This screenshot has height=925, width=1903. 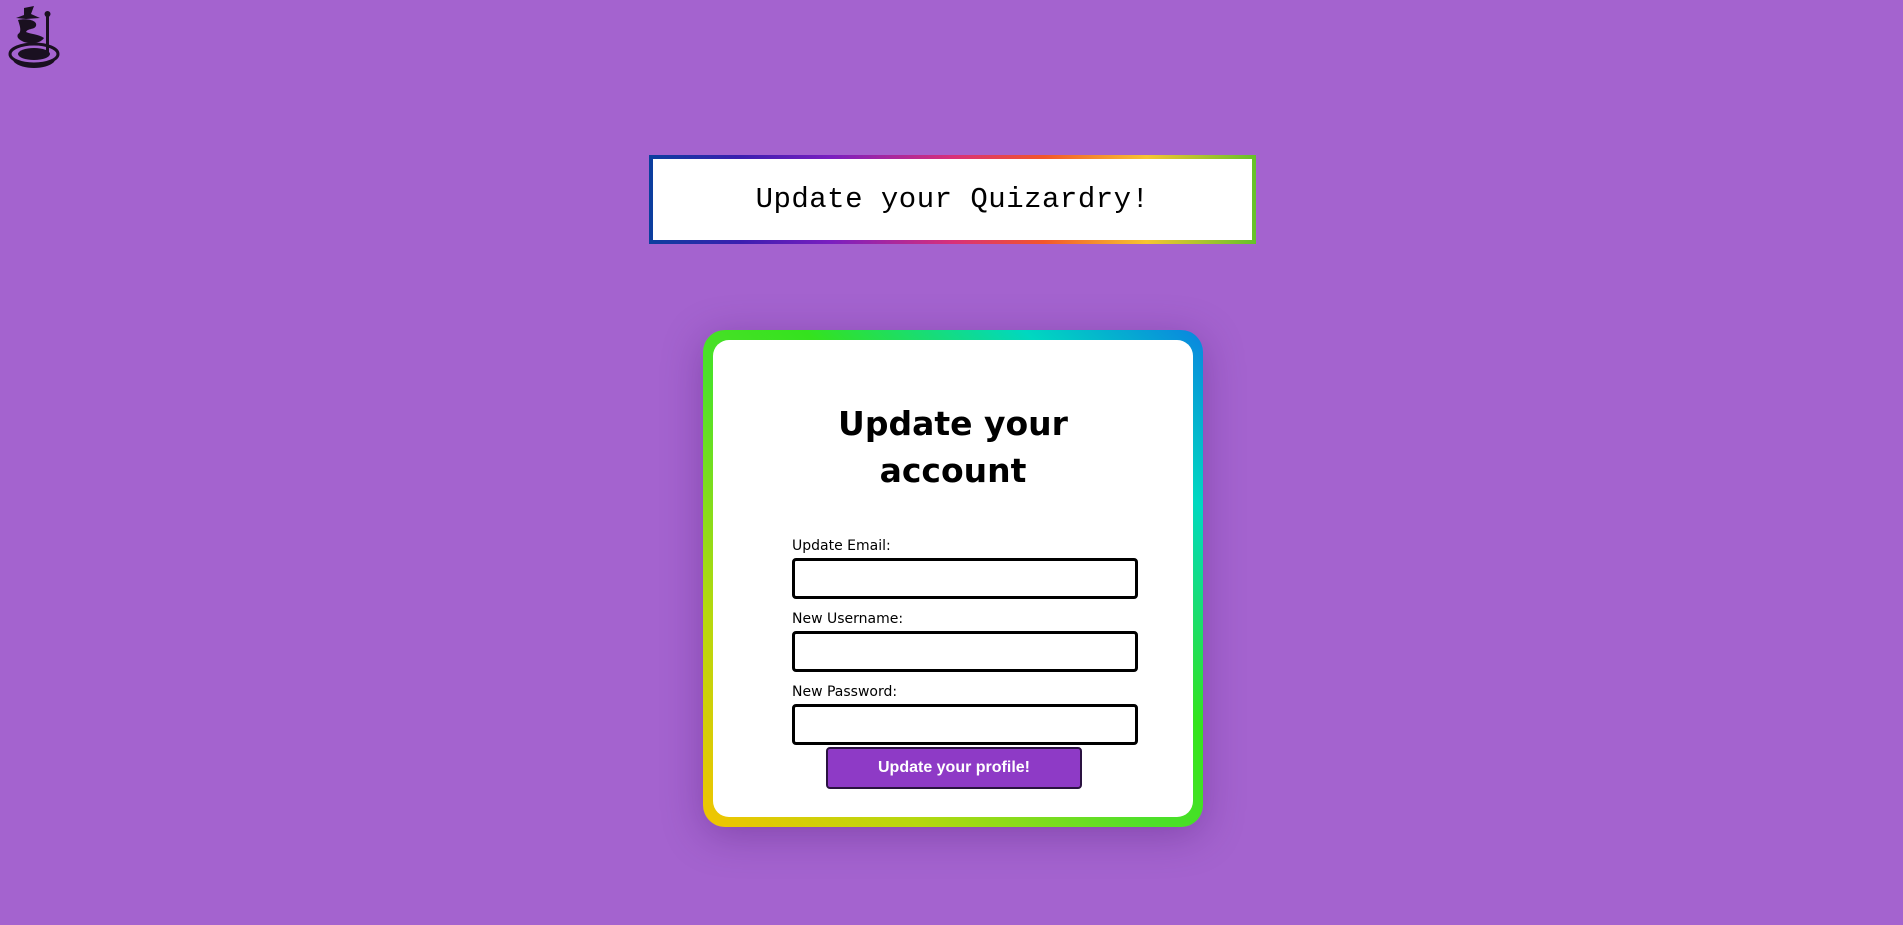 I want to click on password-input, so click(x=965, y=724).